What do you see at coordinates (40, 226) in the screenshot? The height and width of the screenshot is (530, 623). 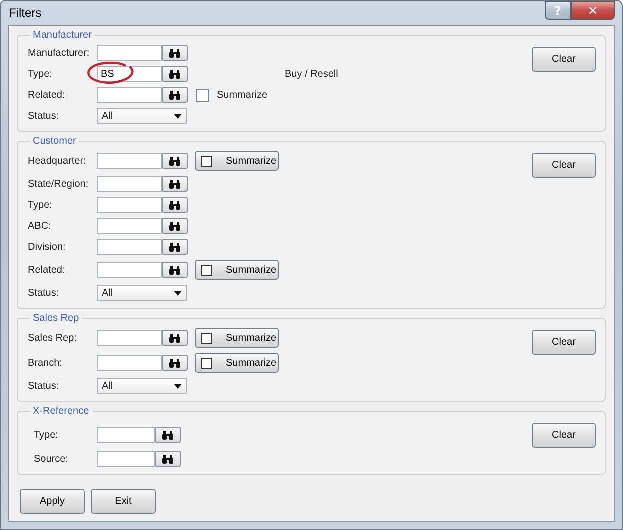 I see `field-label: ABC:` at bounding box center [40, 226].